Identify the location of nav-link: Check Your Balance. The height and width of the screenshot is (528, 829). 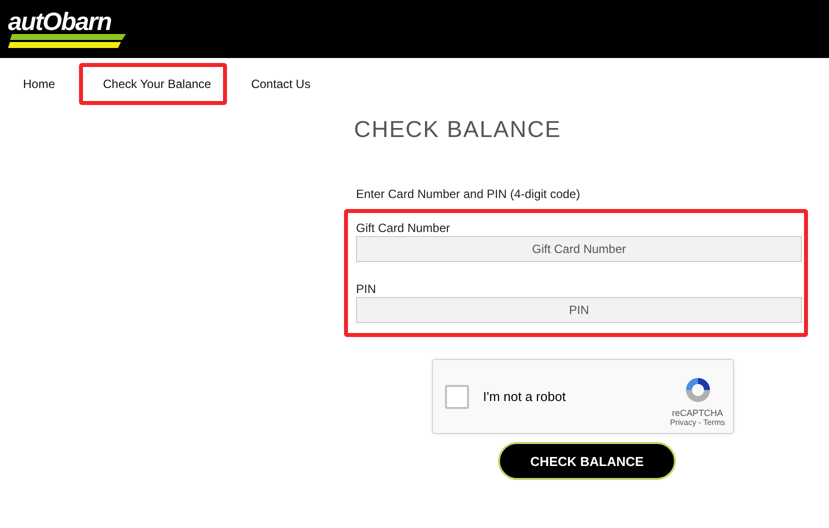
(153, 84).